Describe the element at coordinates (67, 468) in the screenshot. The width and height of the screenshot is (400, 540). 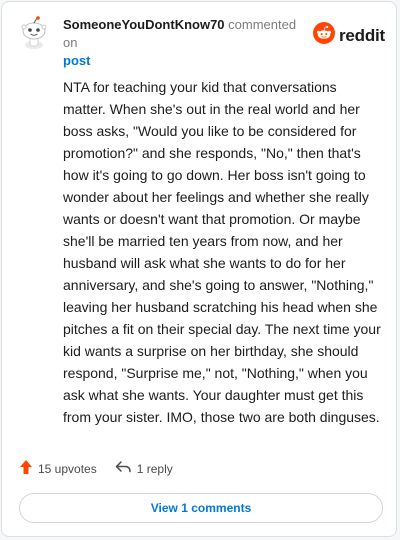
I see `upvote-count: 15 upvotes` at that location.